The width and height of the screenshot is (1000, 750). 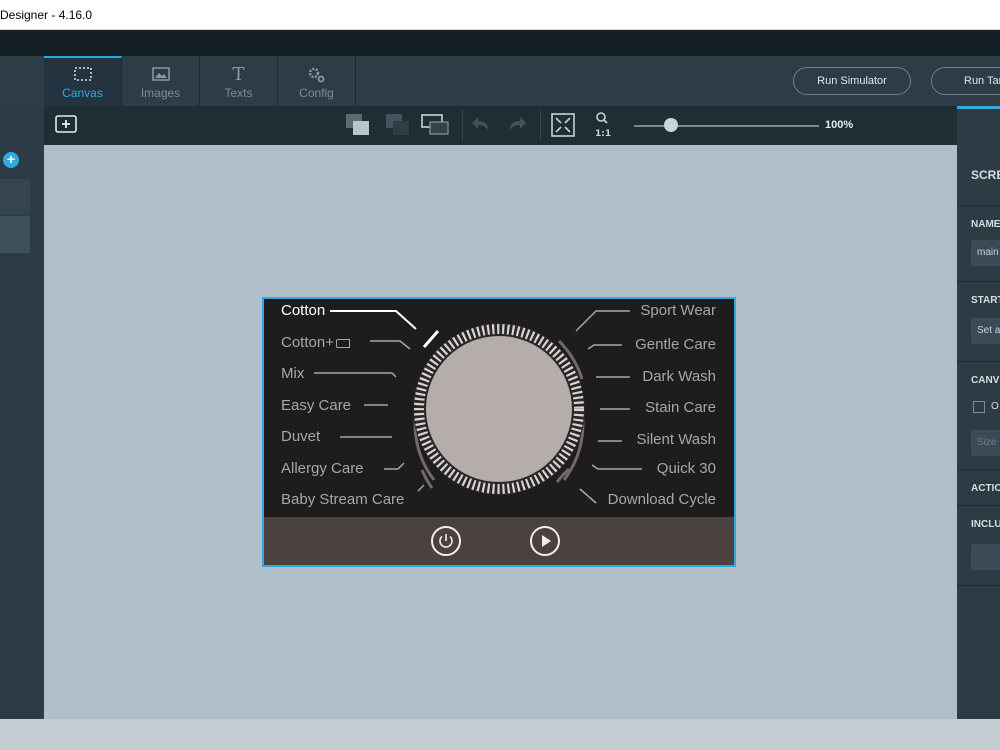 I want to click on program-label-cotton-plus: Cotton+, so click(x=315, y=342).